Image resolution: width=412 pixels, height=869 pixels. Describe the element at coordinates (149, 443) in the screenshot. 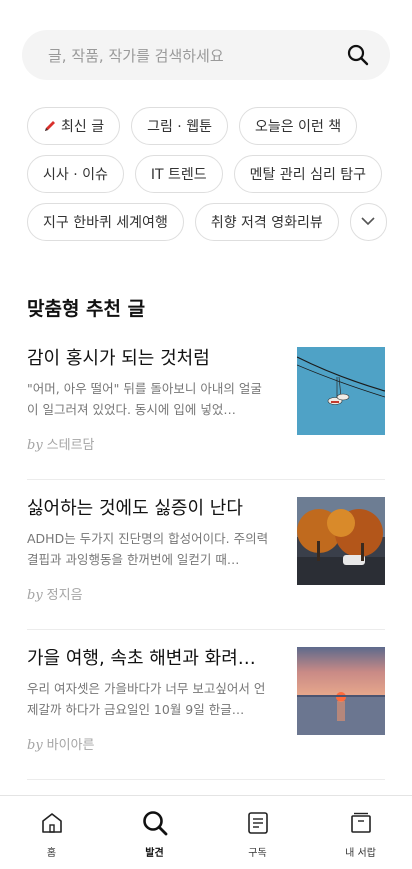

I see `item-author: by 스테르담` at that location.